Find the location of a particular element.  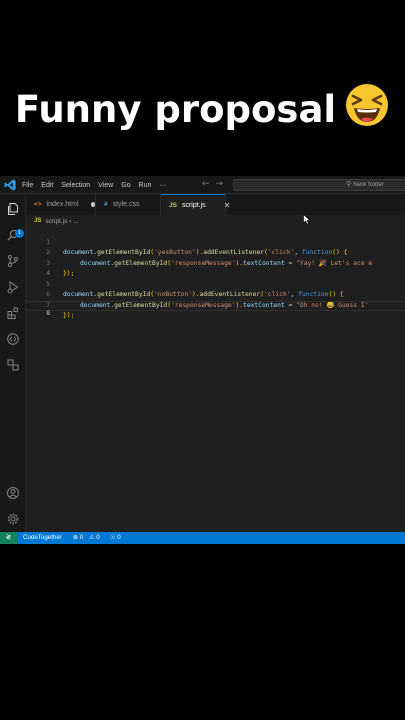

menu-run: Run is located at coordinates (145, 185).